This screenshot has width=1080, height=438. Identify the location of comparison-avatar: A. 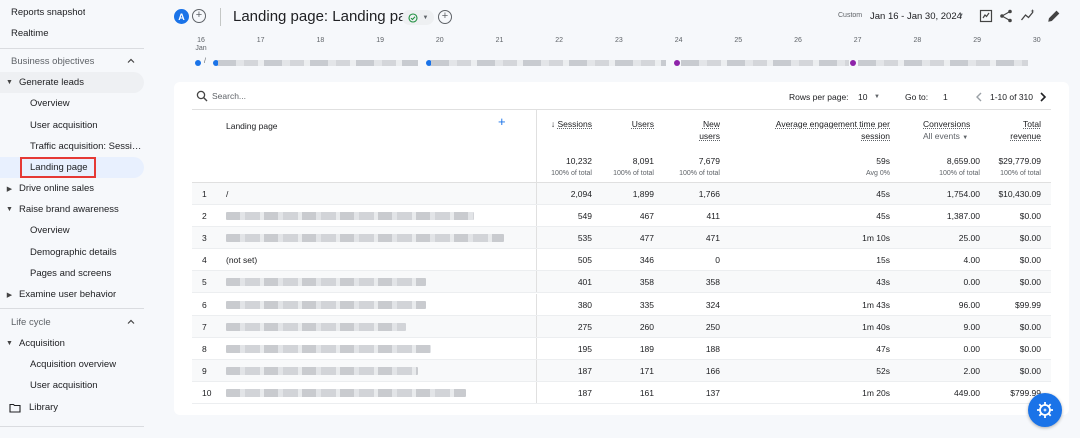
(181, 16).